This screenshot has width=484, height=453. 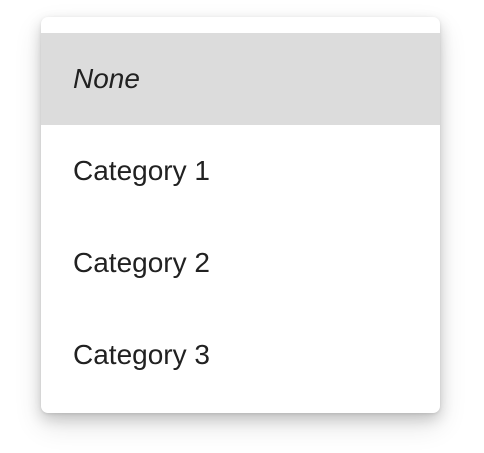 What do you see at coordinates (141, 262) in the screenshot?
I see `menu-item-label: Category 2` at bounding box center [141, 262].